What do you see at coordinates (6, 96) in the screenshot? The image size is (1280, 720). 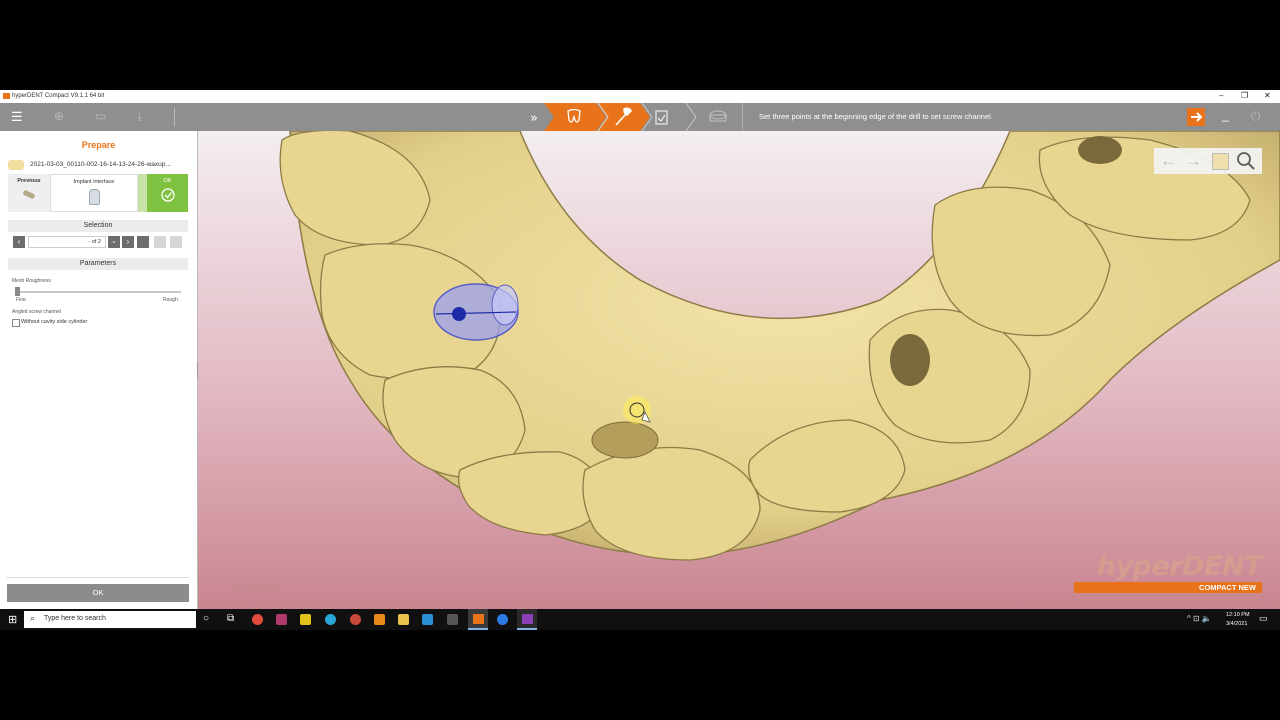 I see `app-icon` at bounding box center [6, 96].